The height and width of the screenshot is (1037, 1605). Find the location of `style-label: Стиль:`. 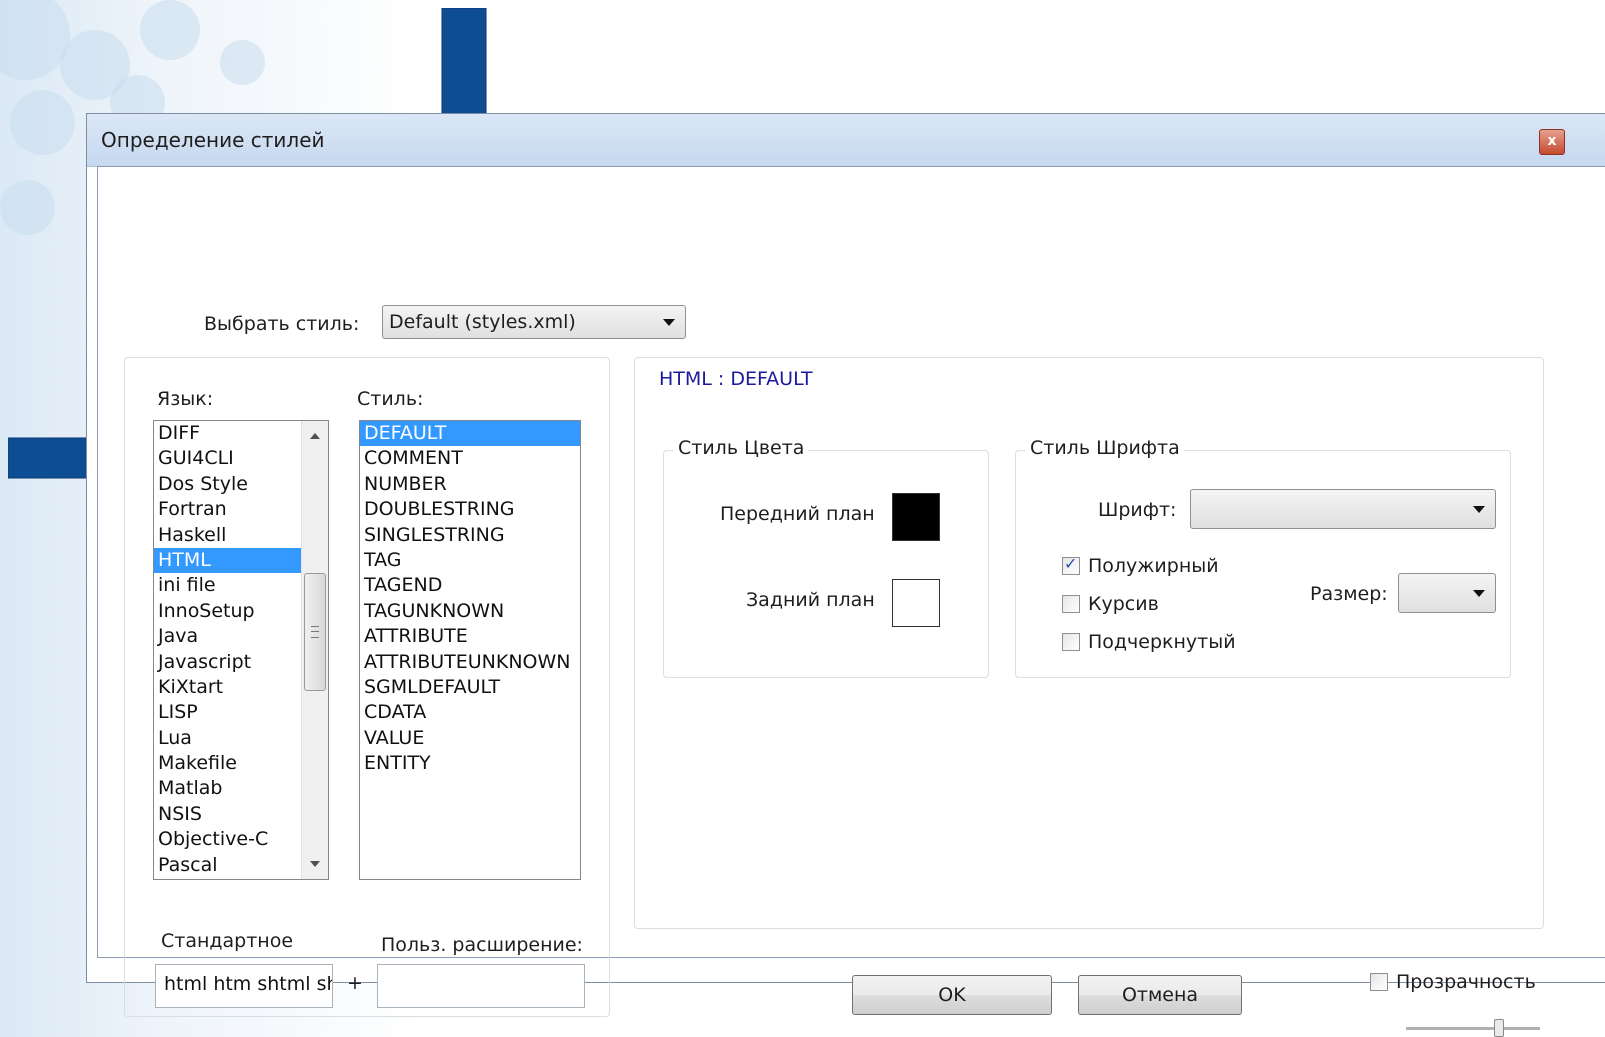

style-label: Стиль: is located at coordinates (390, 399).